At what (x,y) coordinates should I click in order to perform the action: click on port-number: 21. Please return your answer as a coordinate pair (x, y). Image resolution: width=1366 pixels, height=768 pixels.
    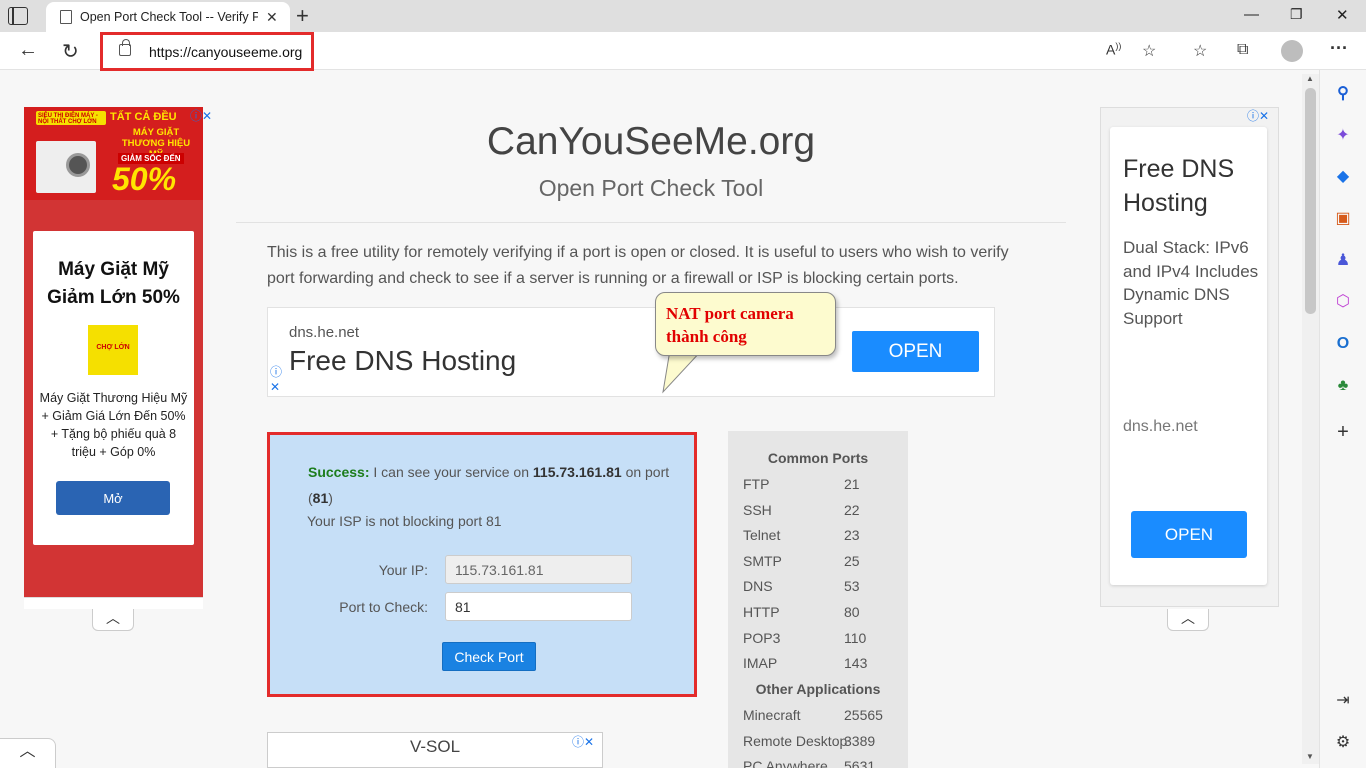
    Looking at the image, I should click on (852, 484).